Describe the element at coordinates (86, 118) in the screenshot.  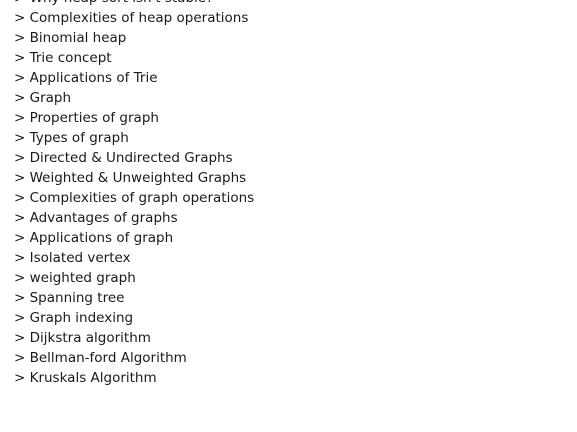
I see `list-item: > Properties of graph` at that location.